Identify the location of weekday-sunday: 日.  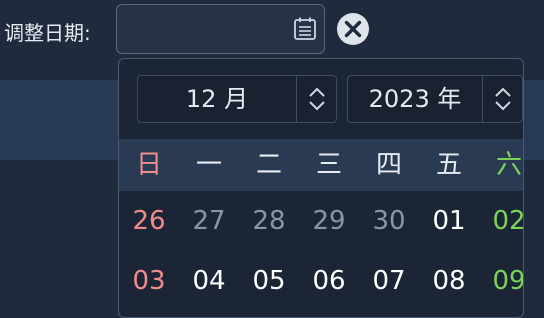
(148, 165).